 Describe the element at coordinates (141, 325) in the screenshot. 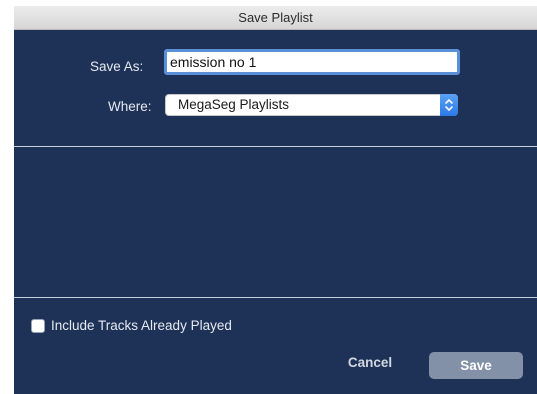

I see `include-played-label: Include Tracks Already Played` at that location.